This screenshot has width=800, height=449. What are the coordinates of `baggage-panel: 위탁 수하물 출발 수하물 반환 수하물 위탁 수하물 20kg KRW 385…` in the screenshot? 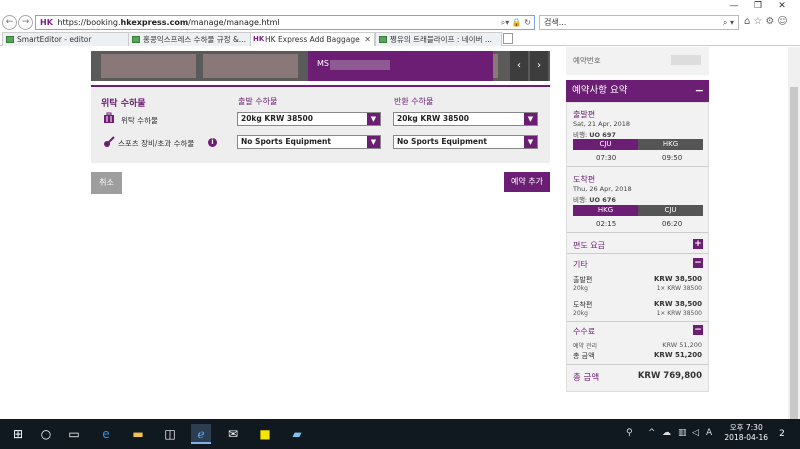 It's located at (320, 124).